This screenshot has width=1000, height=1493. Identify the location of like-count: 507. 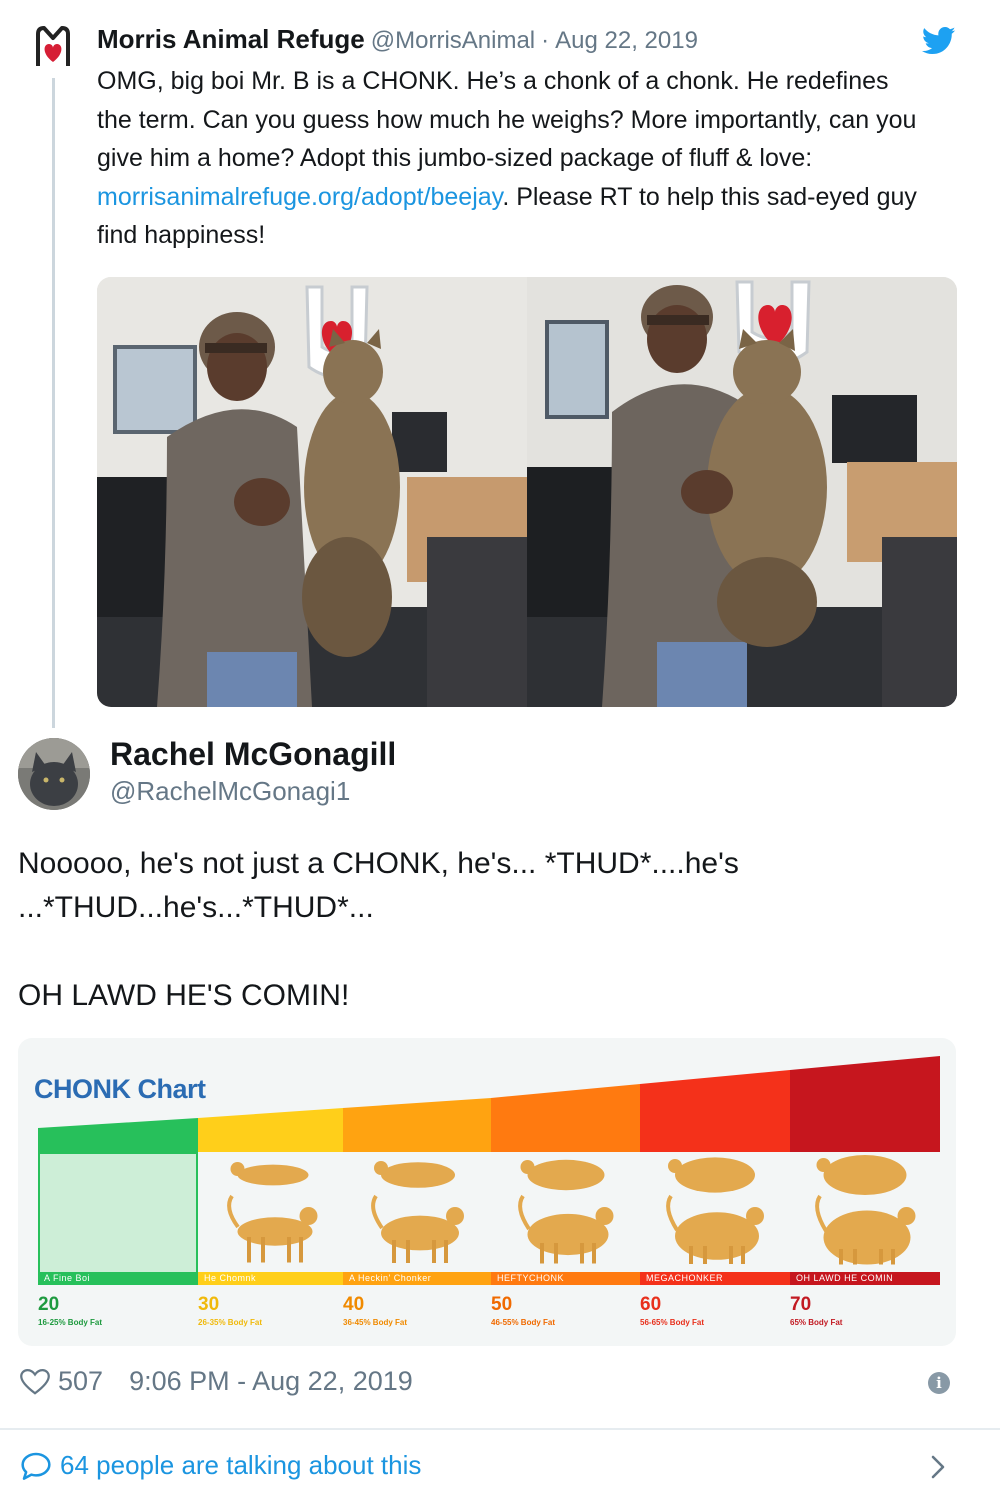
(80, 1381).